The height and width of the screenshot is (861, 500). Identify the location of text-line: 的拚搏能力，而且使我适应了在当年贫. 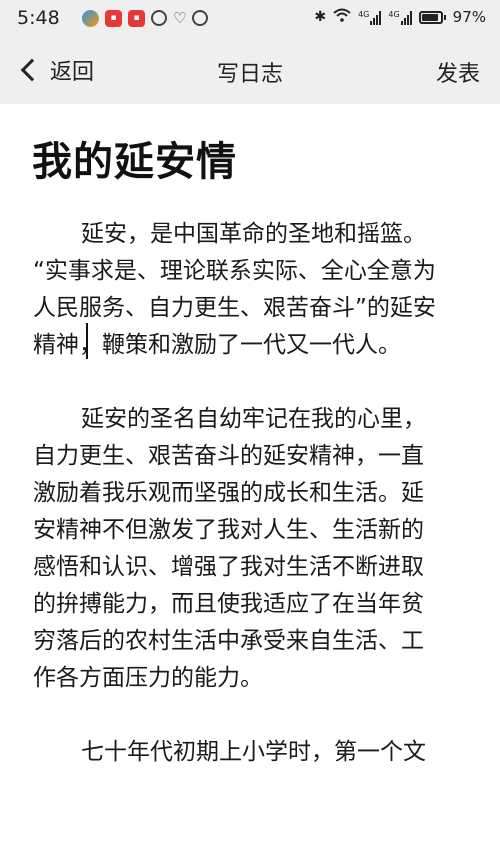
(228, 604).